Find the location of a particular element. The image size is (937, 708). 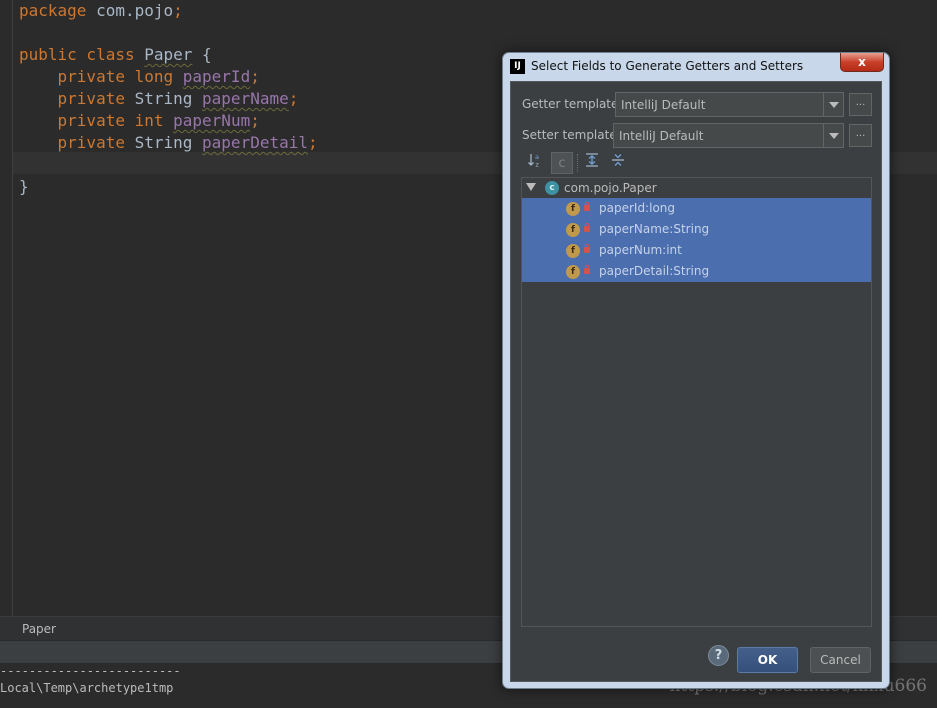

code-token: paperNum is located at coordinates (212, 120).